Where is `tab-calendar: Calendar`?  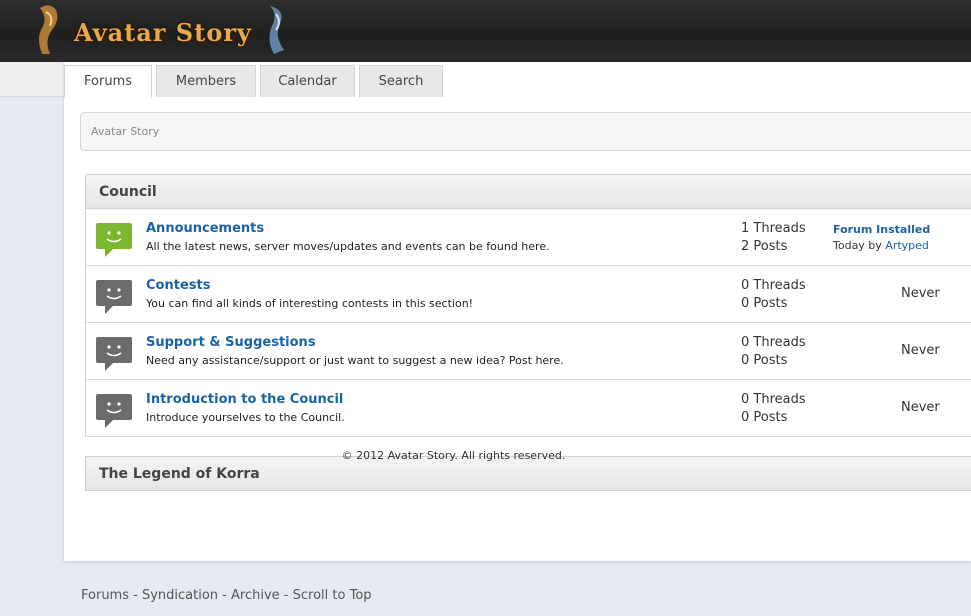
tab-calendar: Calendar is located at coordinates (307, 81).